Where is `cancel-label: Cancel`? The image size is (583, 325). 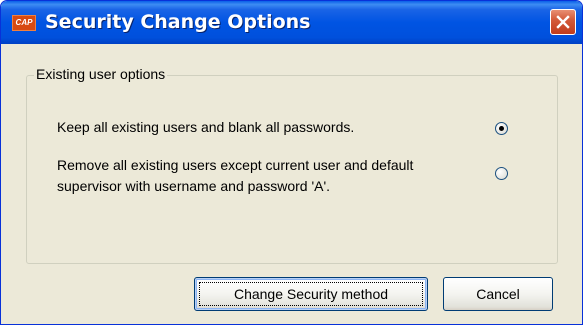 cancel-label: Cancel is located at coordinates (498, 294).